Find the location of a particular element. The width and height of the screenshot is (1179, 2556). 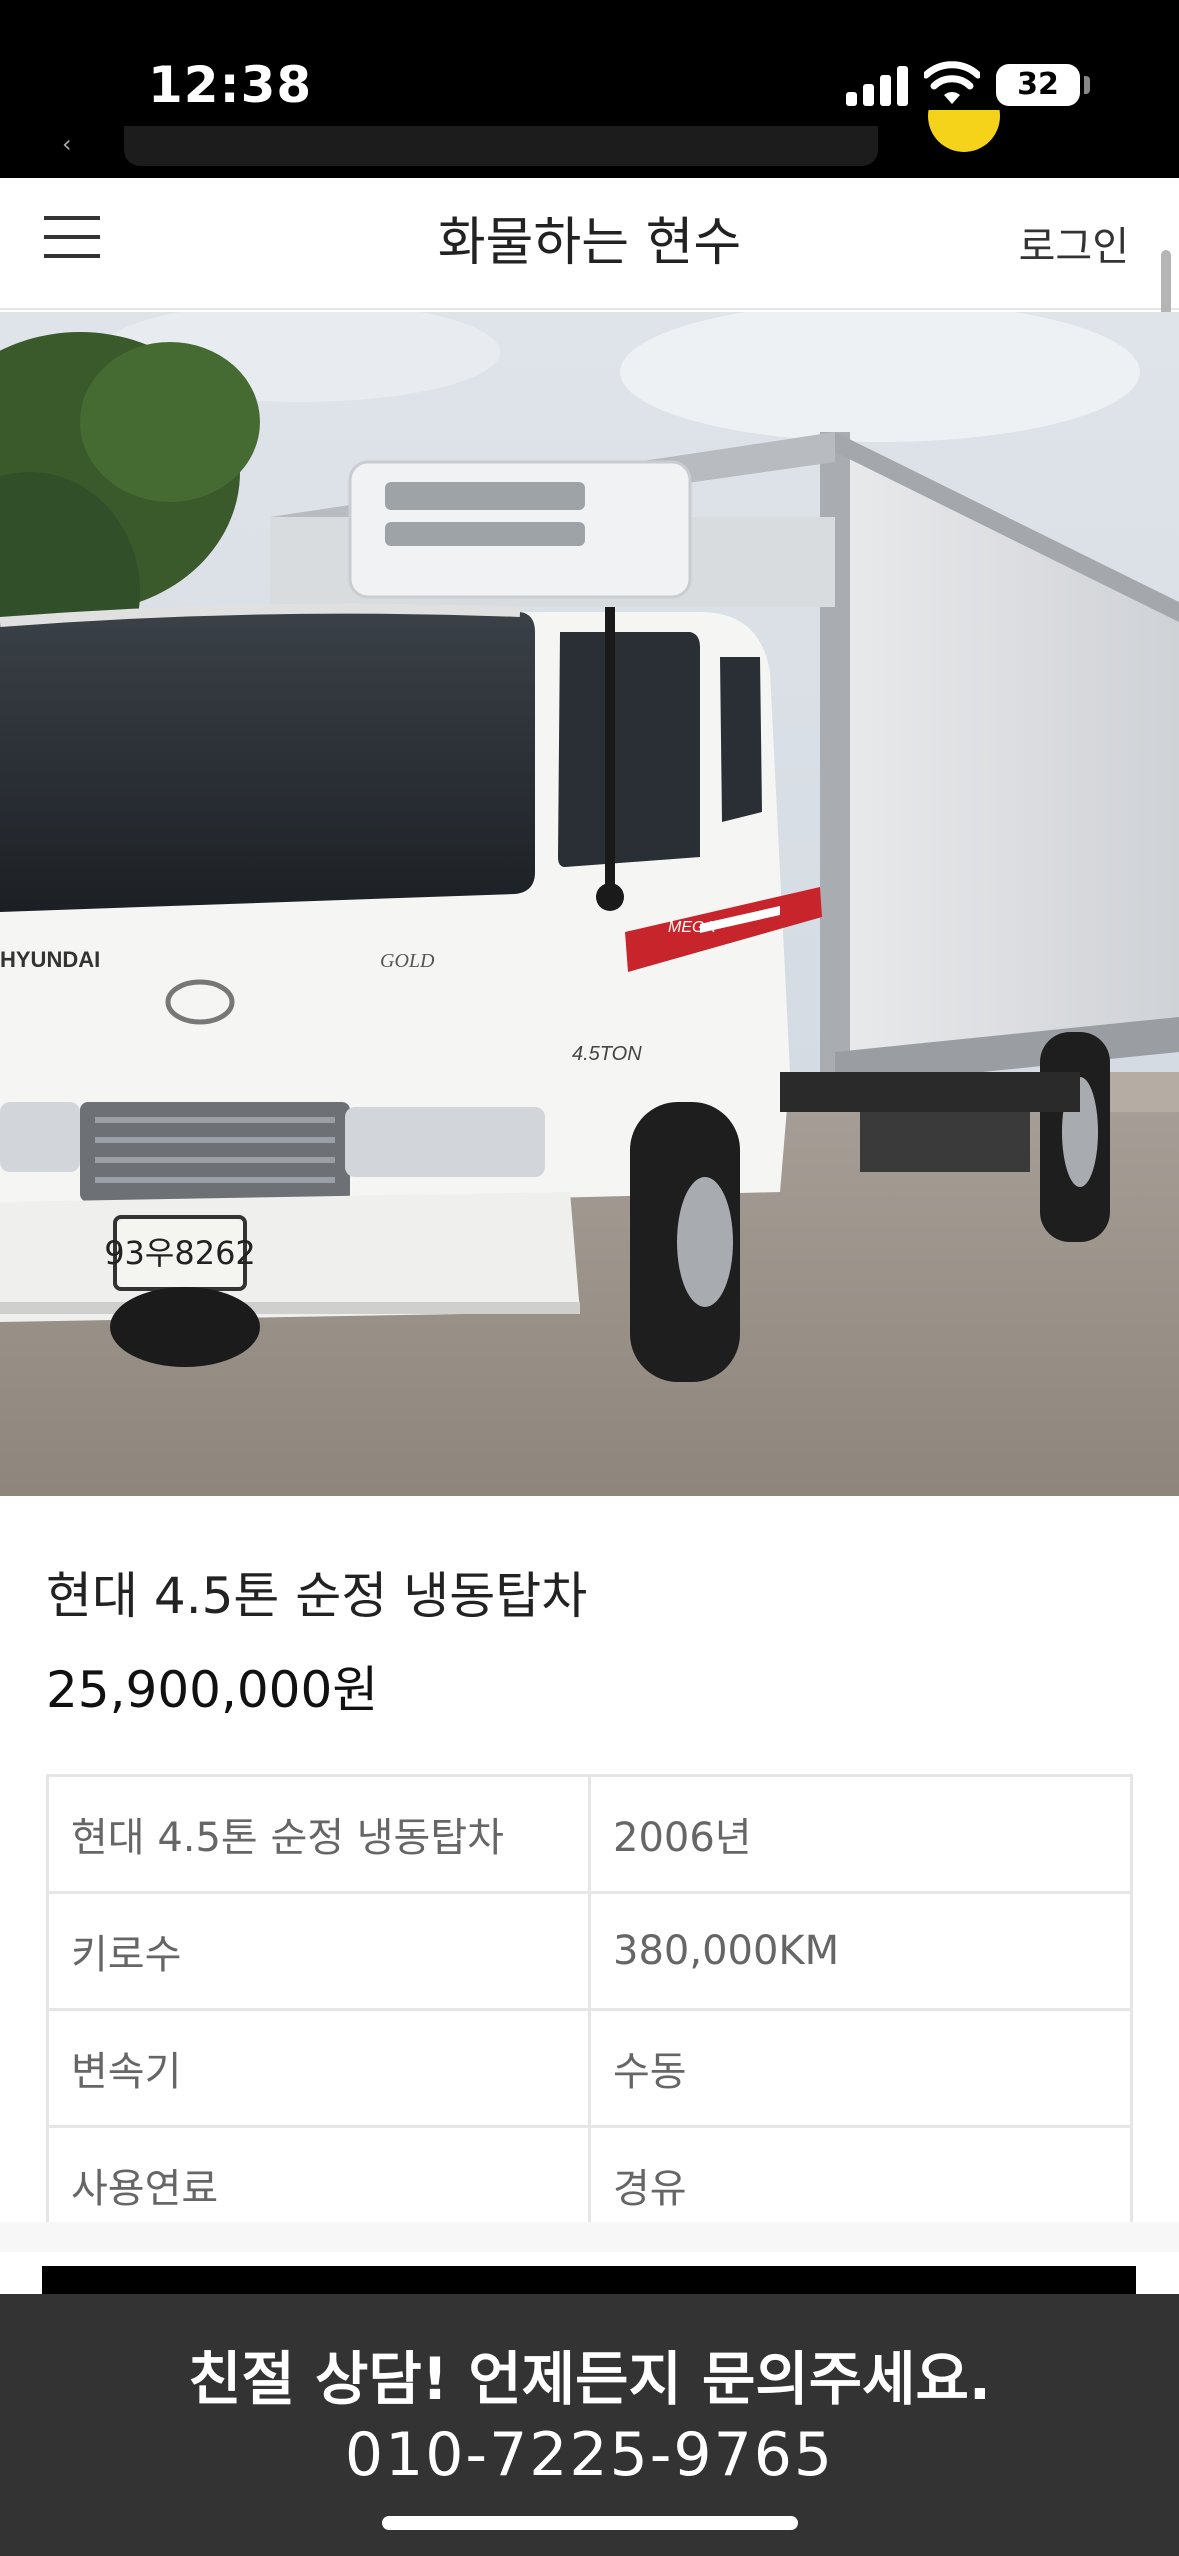

site-header: 화물하는 현수 로그인 is located at coordinates (589, 244).